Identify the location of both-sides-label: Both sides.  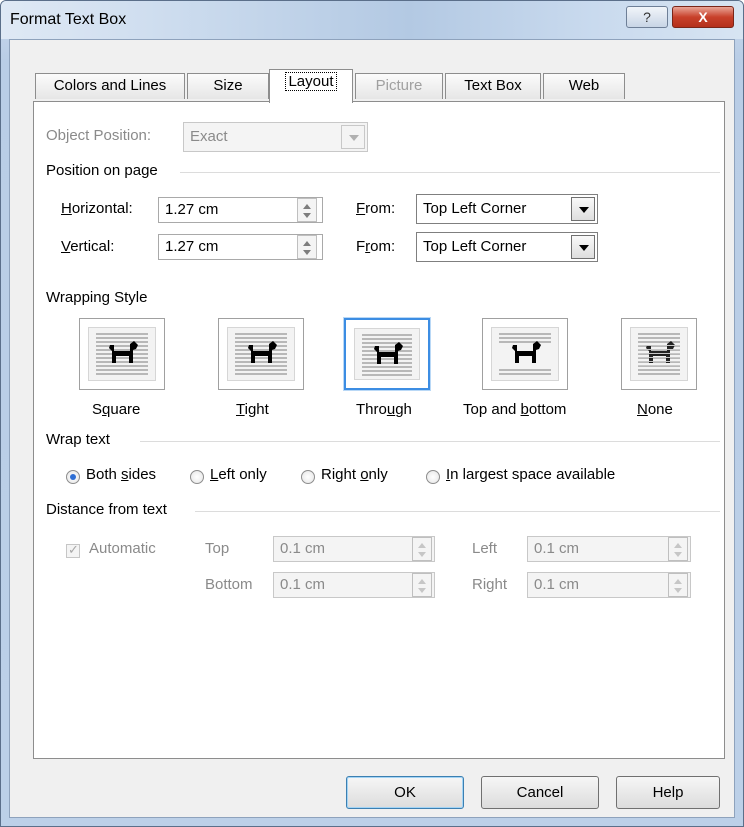
(121, 474).